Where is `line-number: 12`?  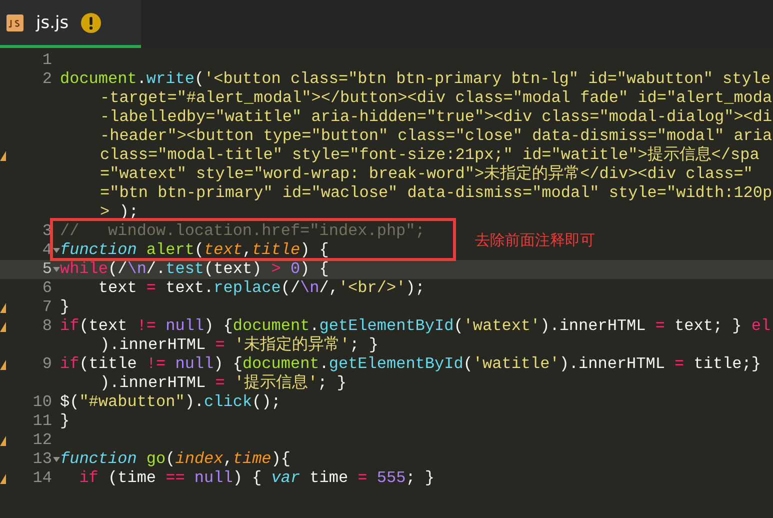
line-number: 12 is located at coordinates (42, 440).